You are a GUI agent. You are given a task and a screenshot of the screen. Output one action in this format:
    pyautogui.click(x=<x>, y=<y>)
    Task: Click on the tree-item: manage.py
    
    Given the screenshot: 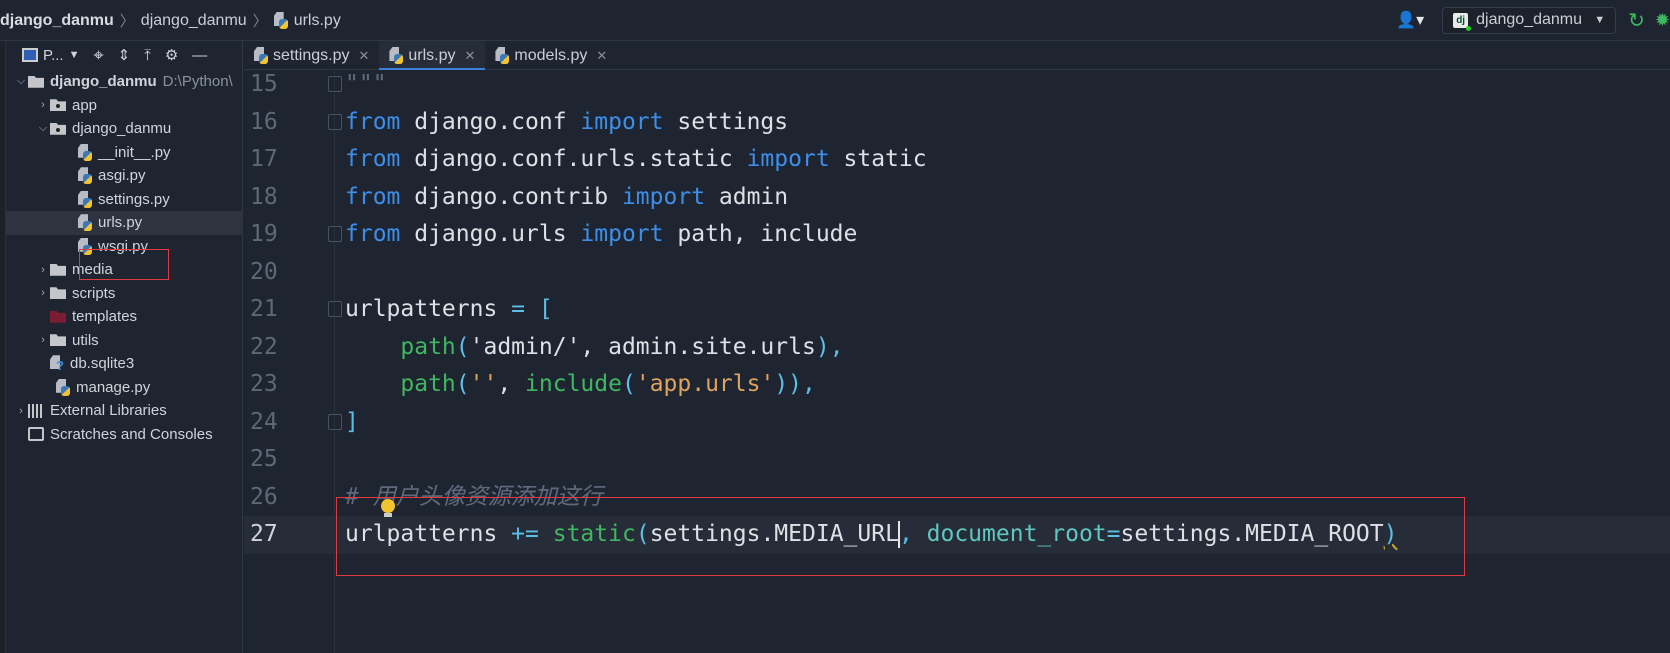 What is the action you would take?
    pyautogui.click(x=124, y=388)
    